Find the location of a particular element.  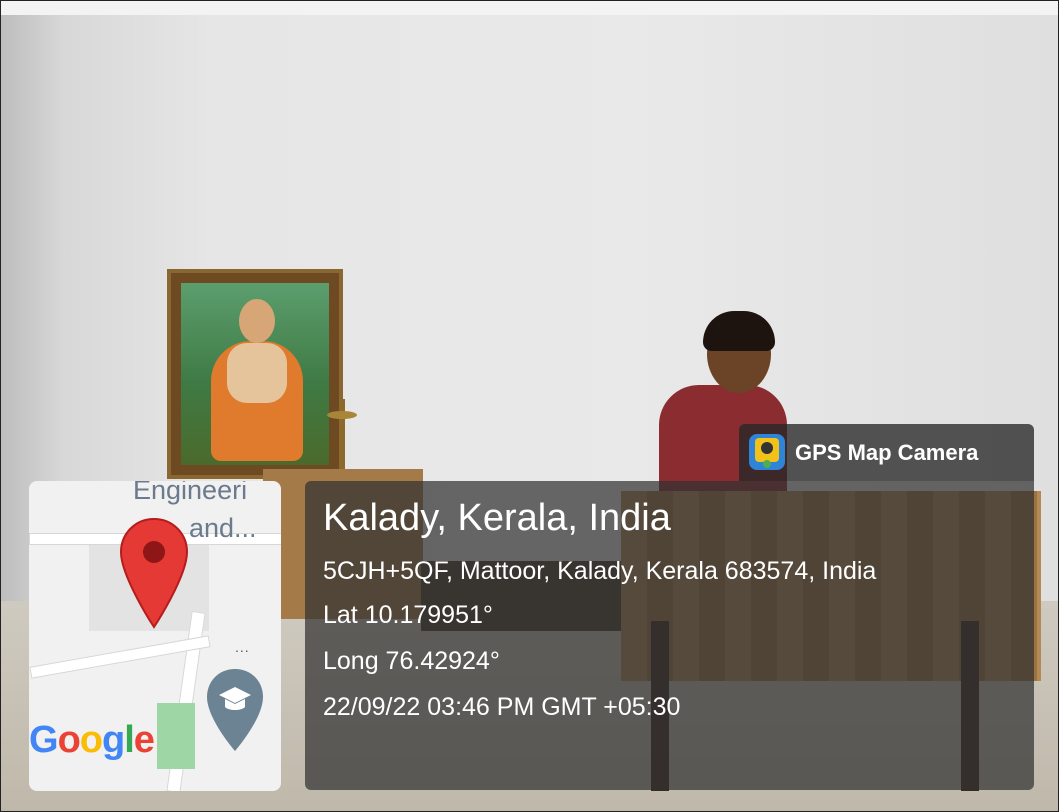

lamp-dish is located at coordinates (342, 415).